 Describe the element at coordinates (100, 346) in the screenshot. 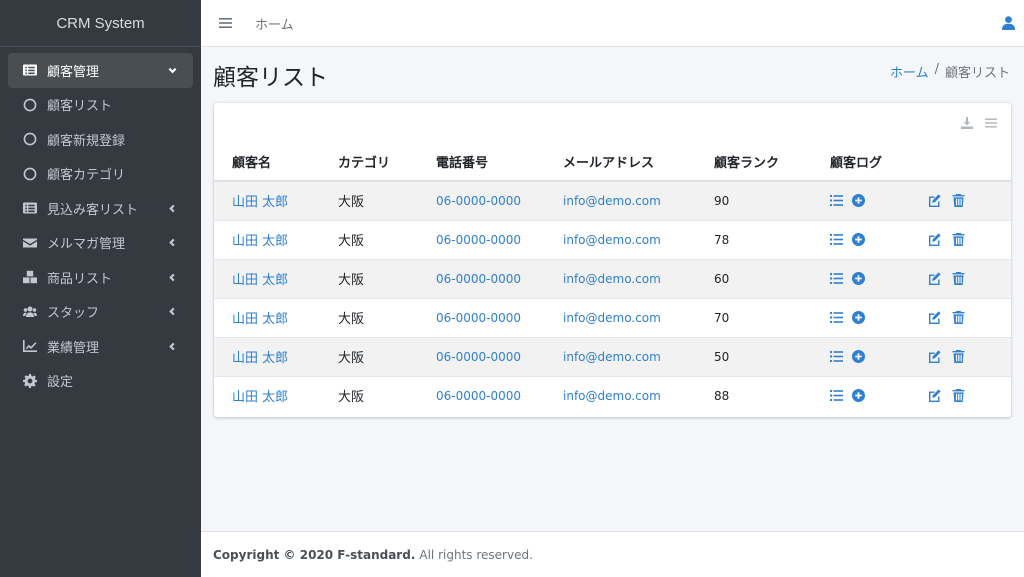

I see `sidebar-item-performance: 業績管理` at that location.